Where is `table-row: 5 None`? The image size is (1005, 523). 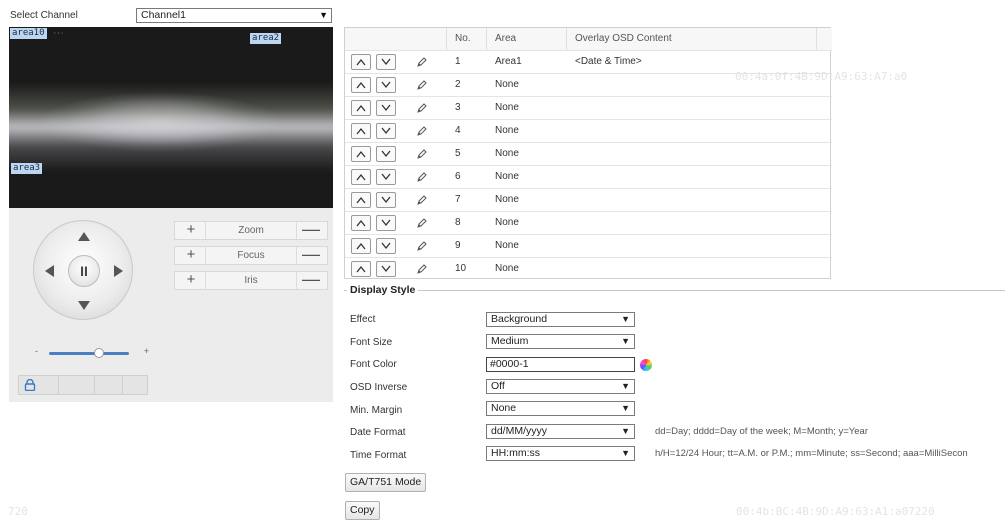
table-row: 5 None is located at coordinates (588, 153).